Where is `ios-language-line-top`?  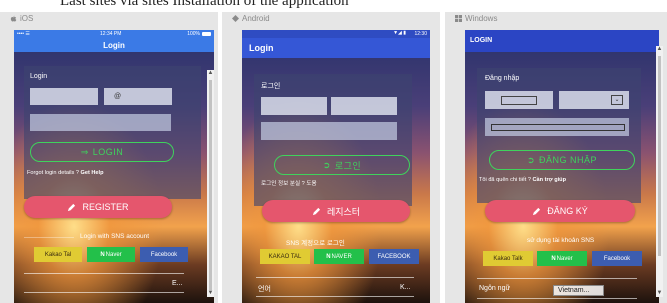 ios-language-line-top is located at coordinates (104, 273).